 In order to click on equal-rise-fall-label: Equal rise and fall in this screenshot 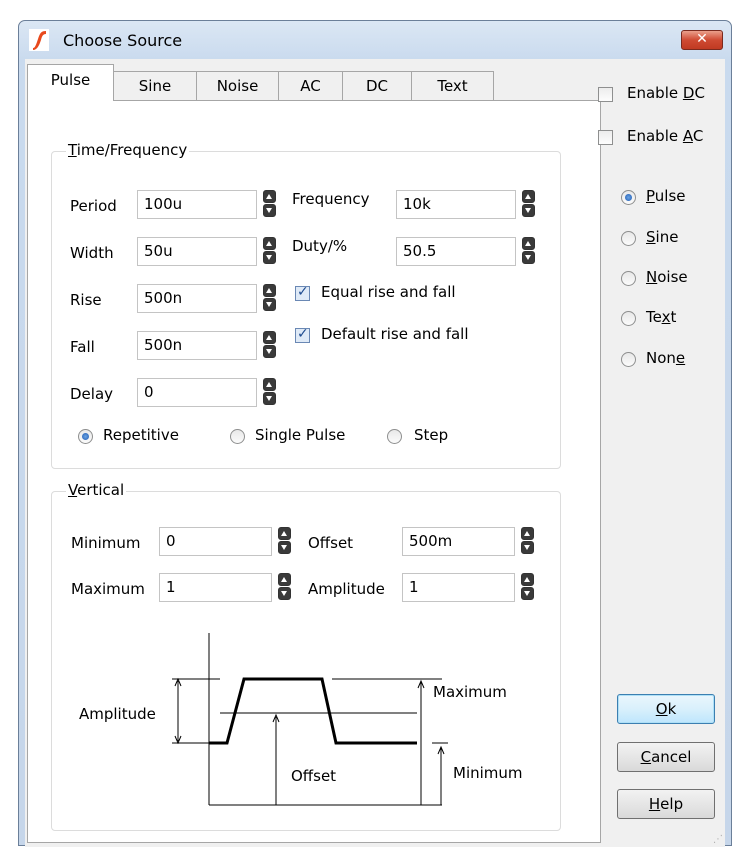, I will do `click(388, 292)`.